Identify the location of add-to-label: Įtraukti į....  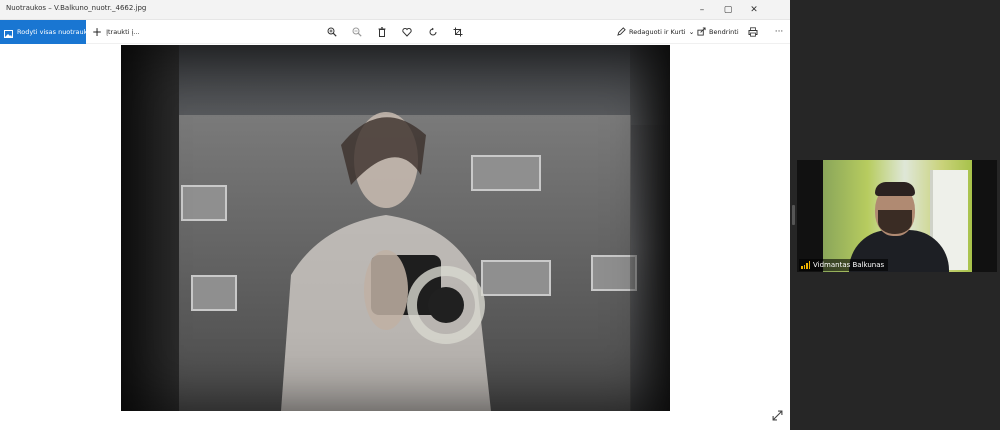
(123, 32).